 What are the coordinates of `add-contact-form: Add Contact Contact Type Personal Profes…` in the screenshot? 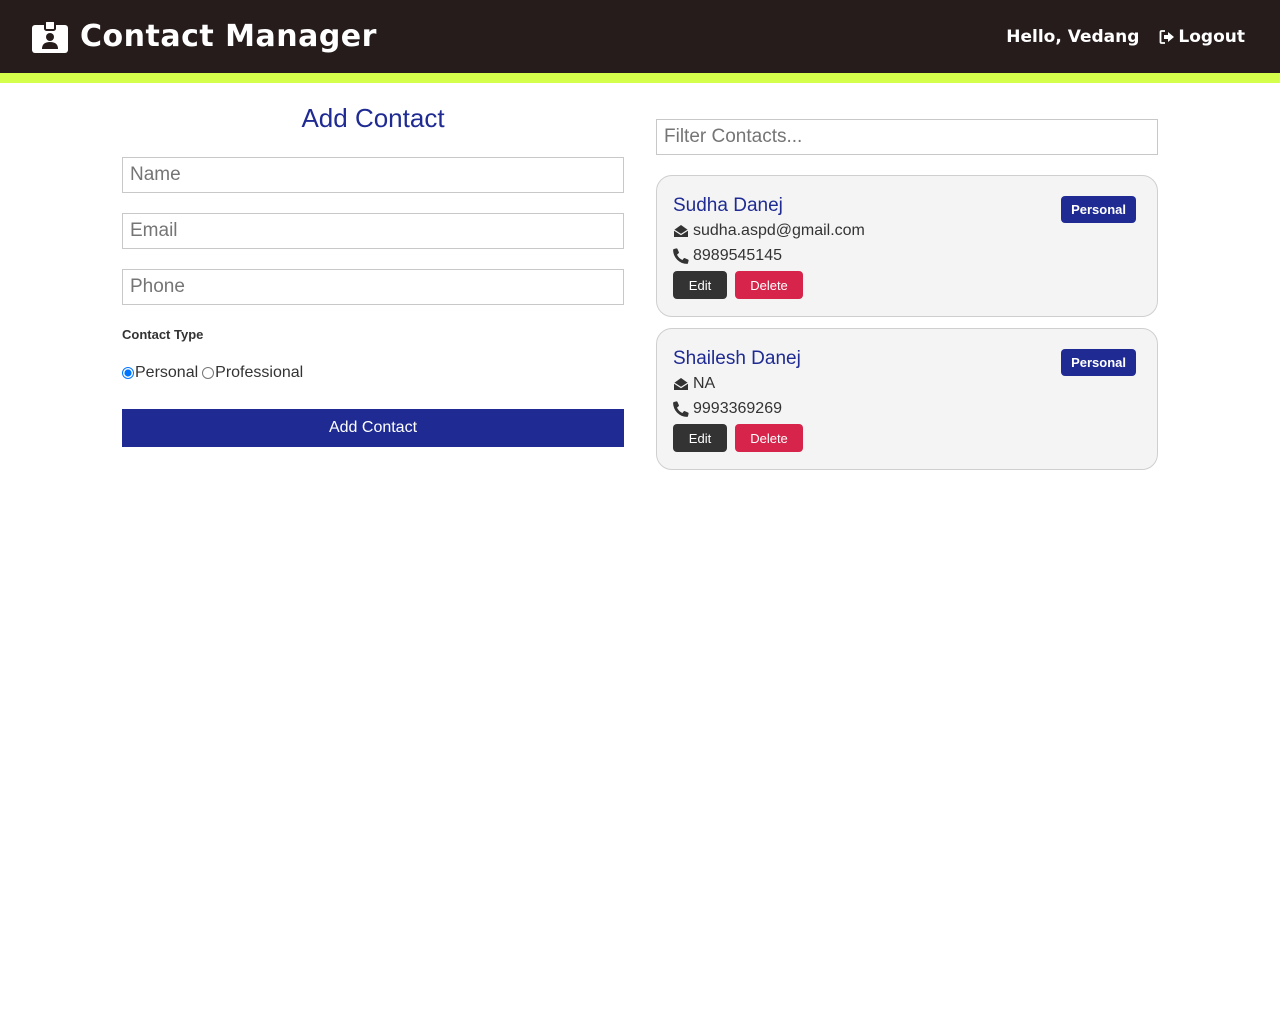 It's located at (373, 273).